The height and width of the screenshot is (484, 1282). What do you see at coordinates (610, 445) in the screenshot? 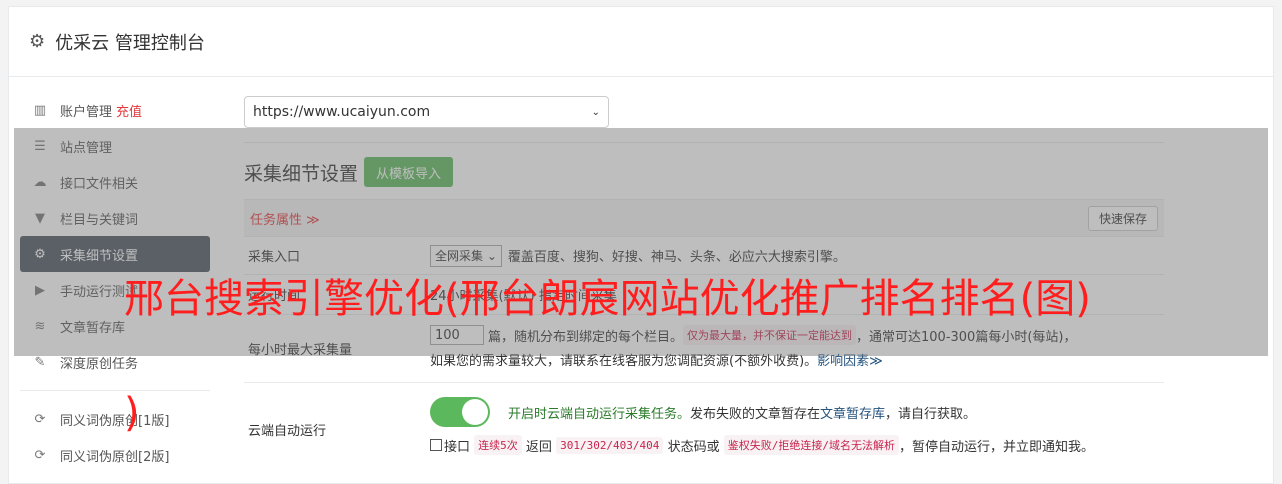
I see `code-status: 301/302/403/404` at bounding box center [610, 445].